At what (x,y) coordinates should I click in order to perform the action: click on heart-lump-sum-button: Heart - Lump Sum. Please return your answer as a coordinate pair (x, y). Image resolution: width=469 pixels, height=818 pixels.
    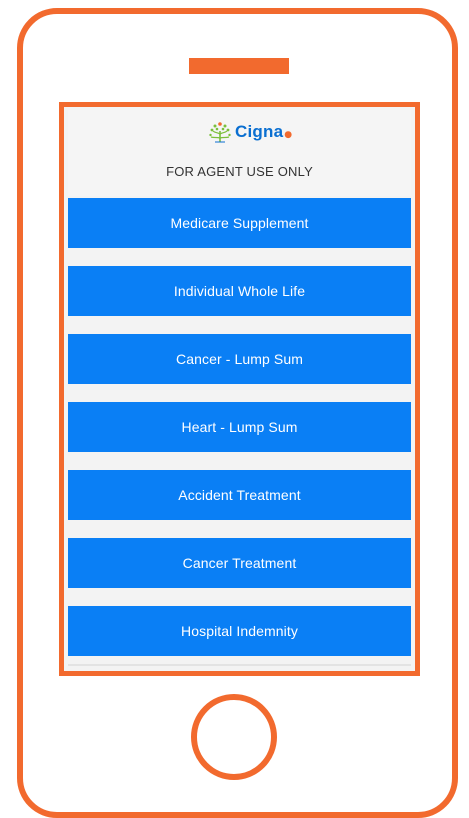
    Looking at the image, I should click on (239, 427).